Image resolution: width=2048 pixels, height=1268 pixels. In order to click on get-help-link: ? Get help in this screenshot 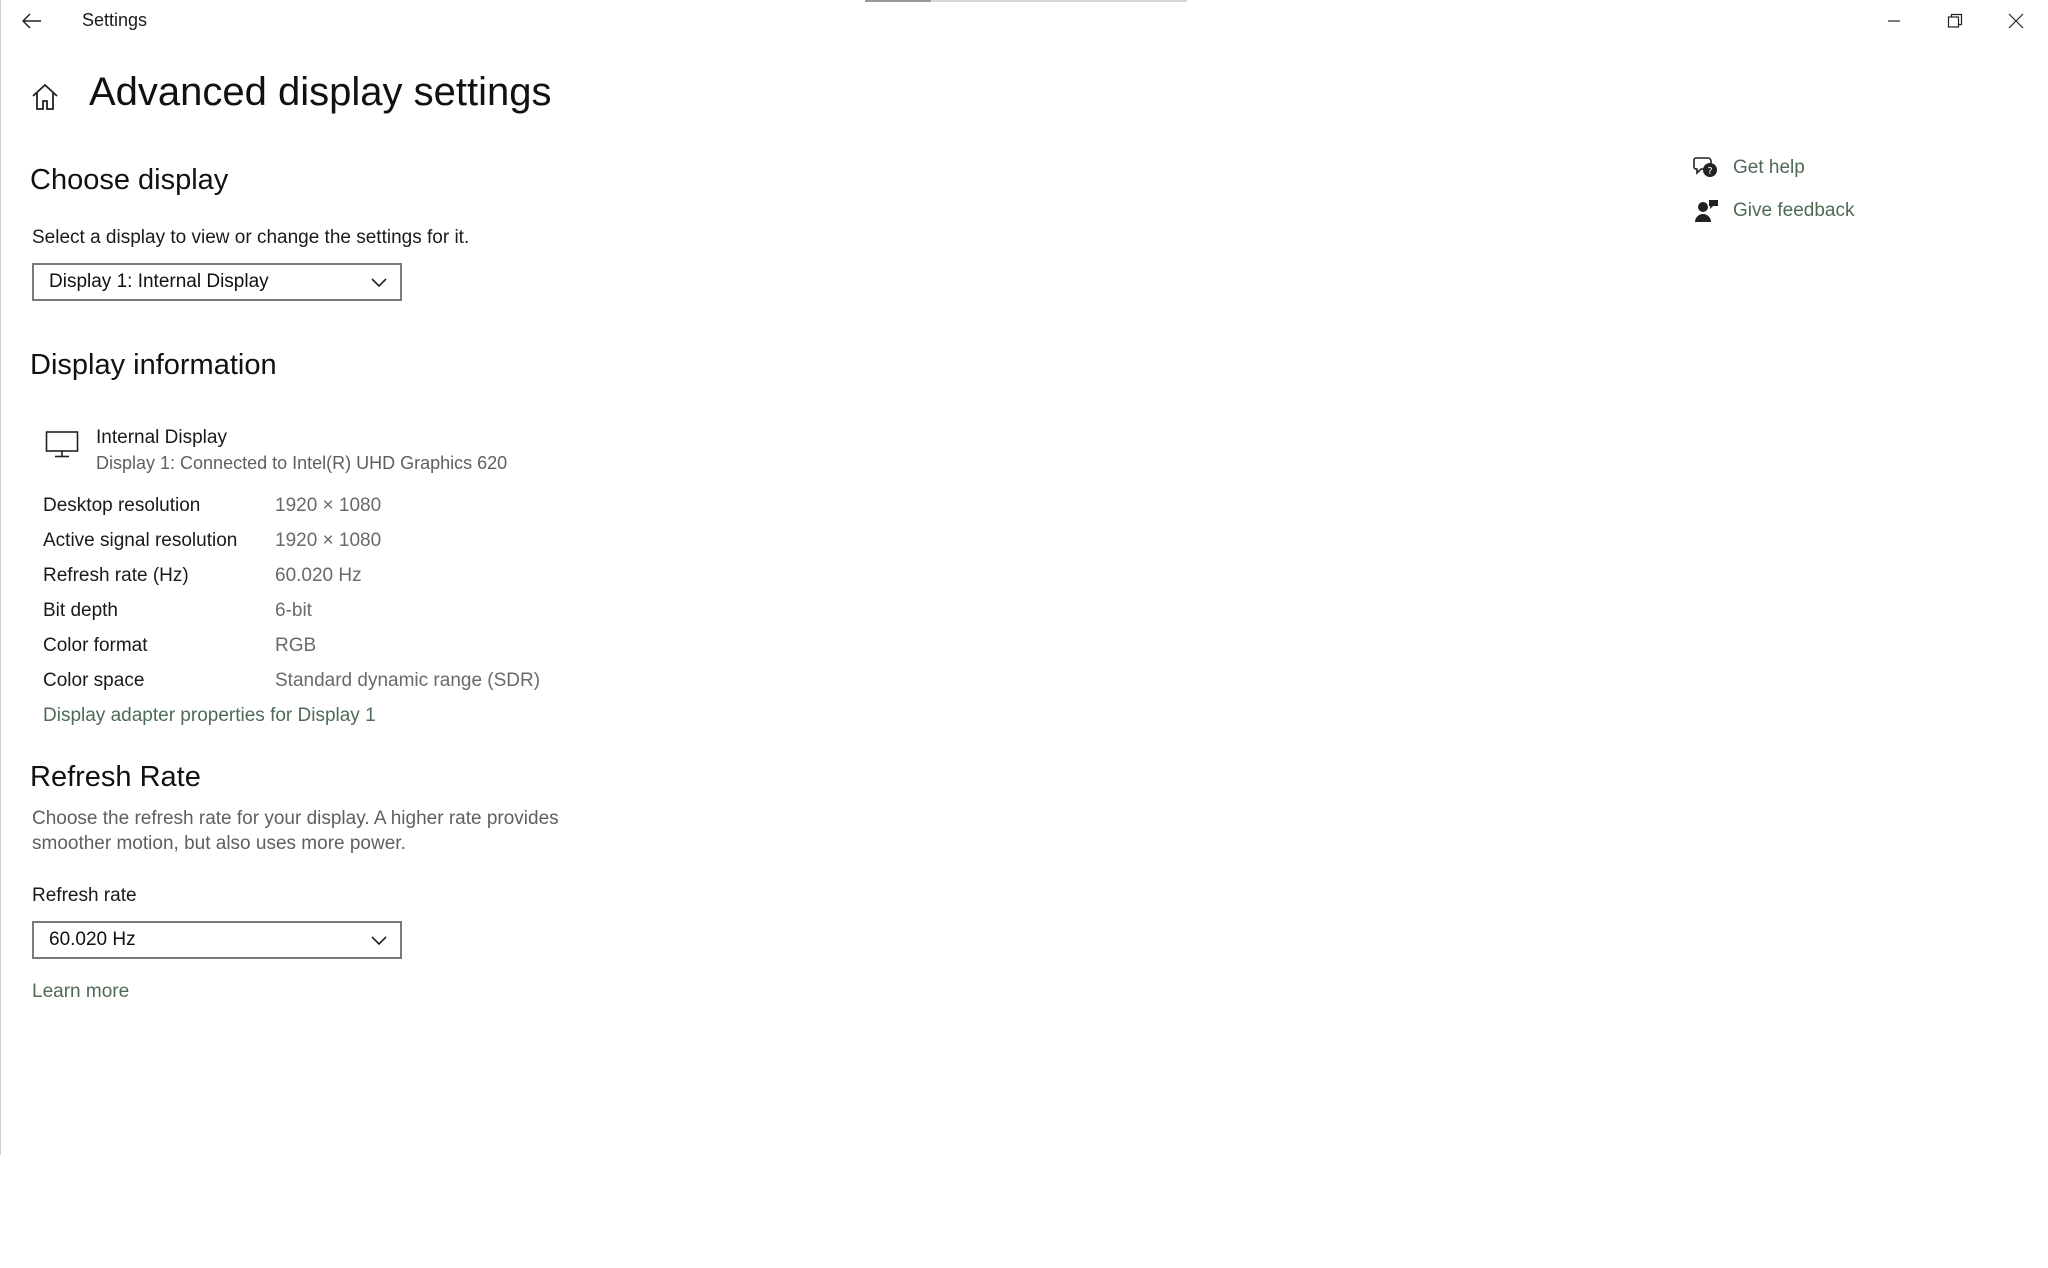, I will do `click(1749, 168)`.